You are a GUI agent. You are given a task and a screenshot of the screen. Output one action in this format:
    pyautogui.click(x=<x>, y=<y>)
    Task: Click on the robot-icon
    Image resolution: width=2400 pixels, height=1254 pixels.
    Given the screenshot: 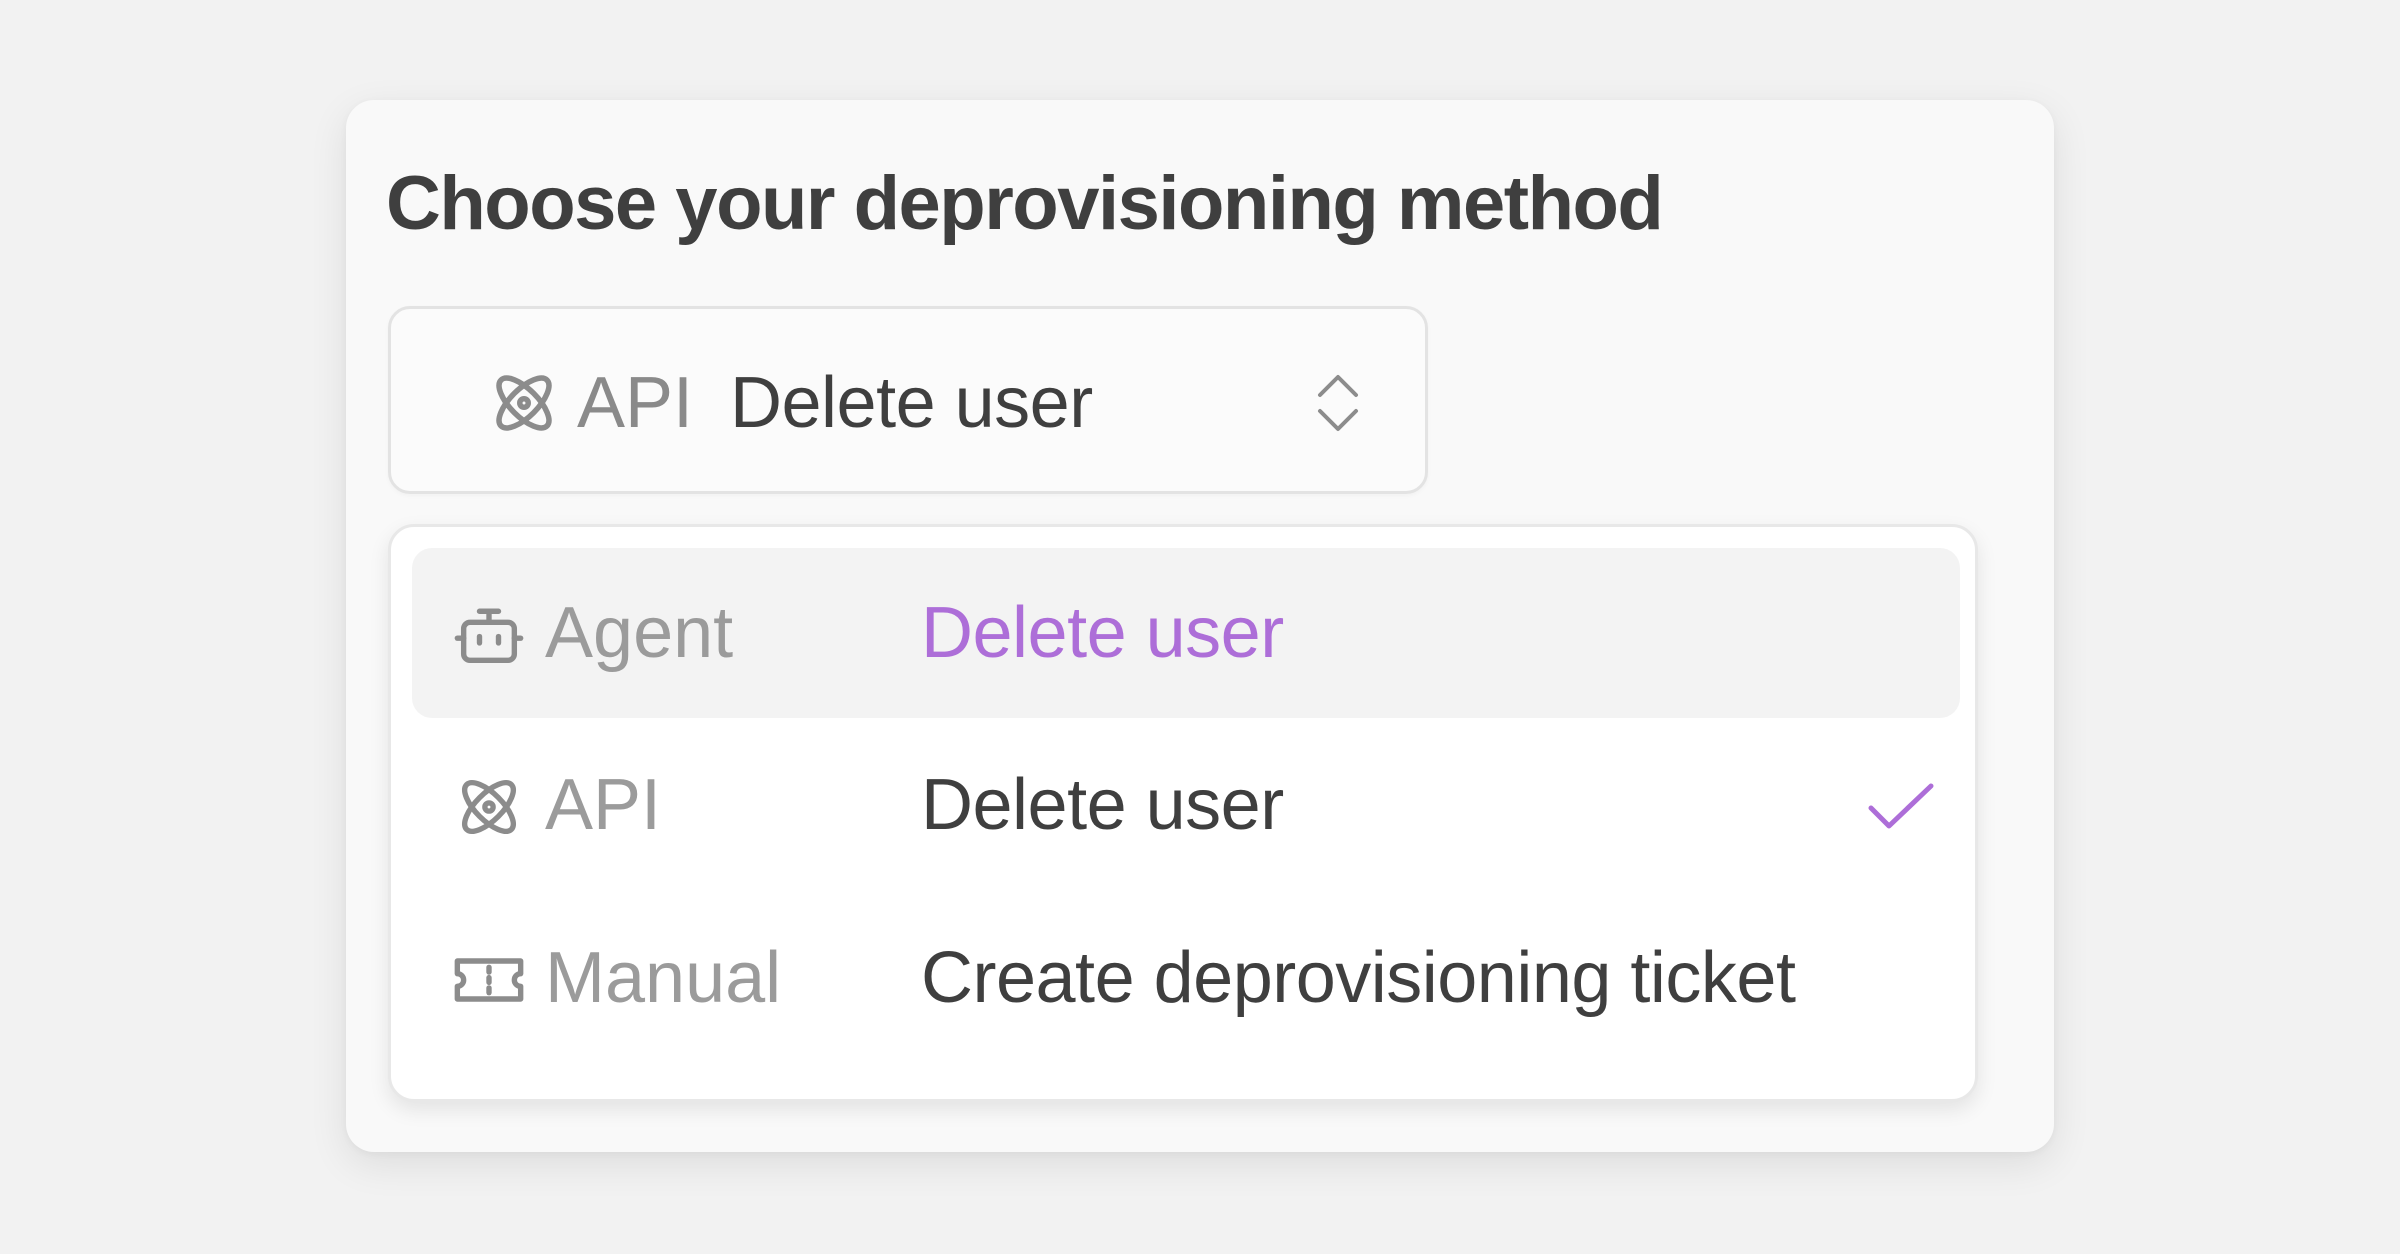 What is the action you would take?
    pyautogui.click(x=489, y=635)
    